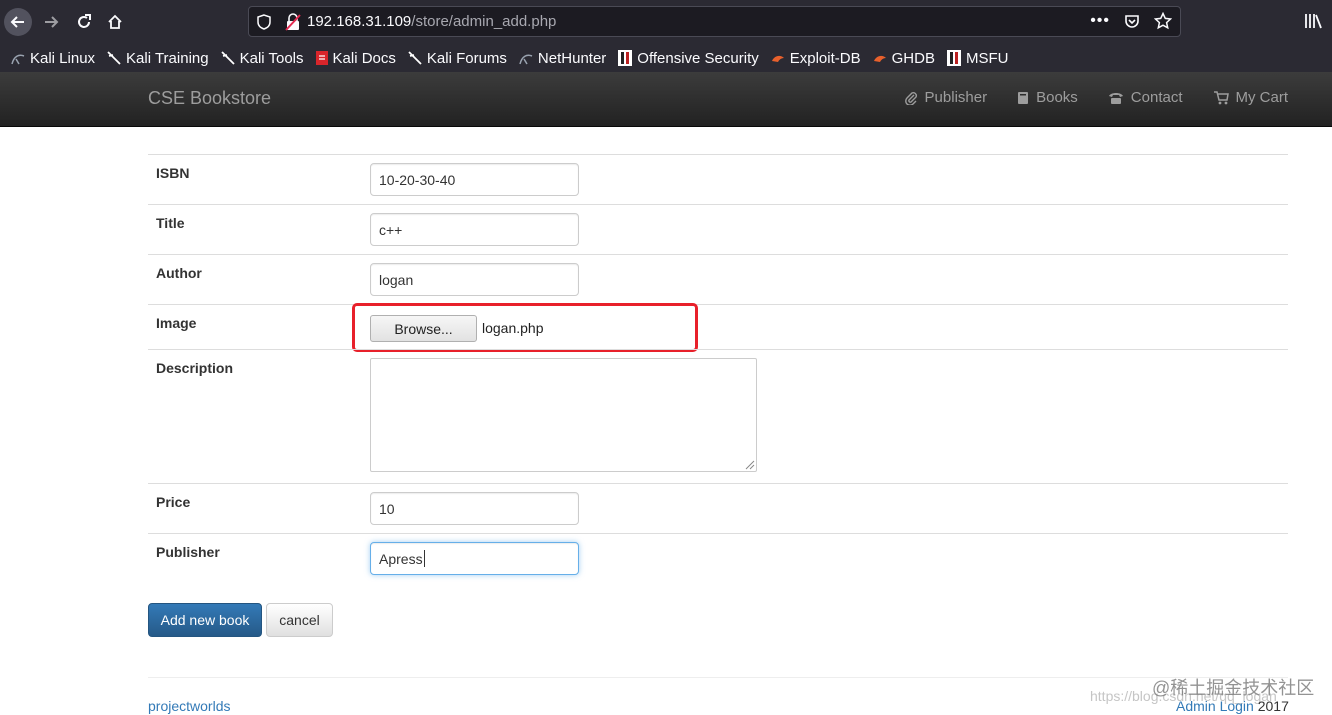 This screenshot has width=1332, height=715. I want to click on bookmark-label: Kali Tools, so click(271, 58).